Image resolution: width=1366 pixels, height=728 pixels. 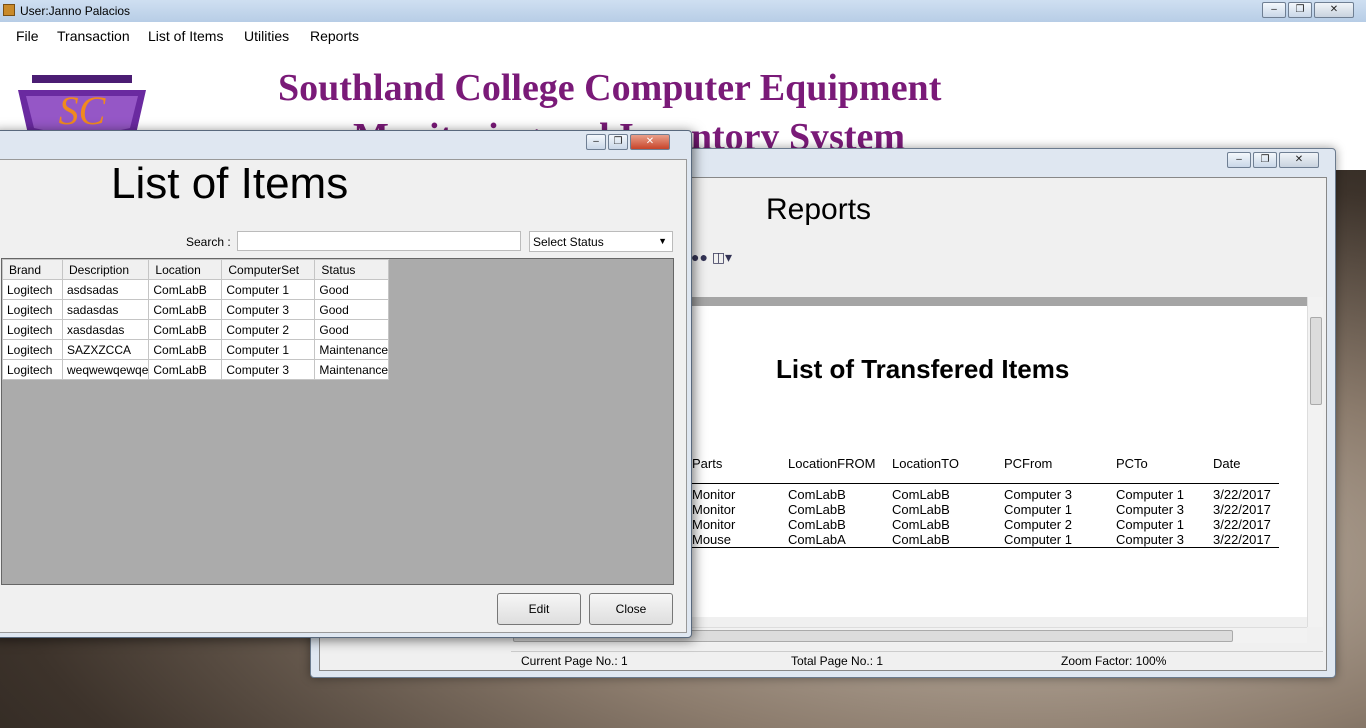 I want to click on reports-maximize-button: ❐, so click(x=1265, y=160).